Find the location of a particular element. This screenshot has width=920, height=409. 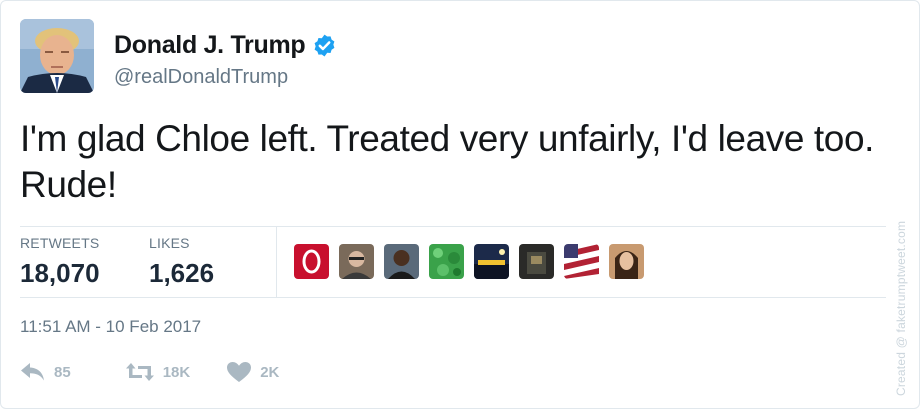

retweet-count: 18K is located at coordinates (176, 372).